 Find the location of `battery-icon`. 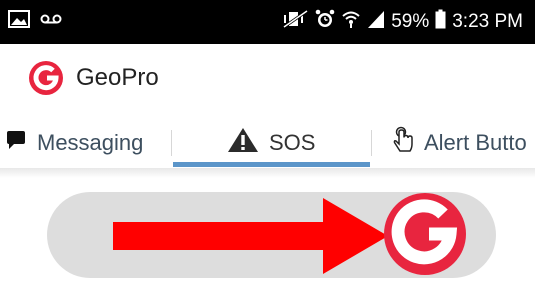

battery-icon is located at coordinates (440, 22).